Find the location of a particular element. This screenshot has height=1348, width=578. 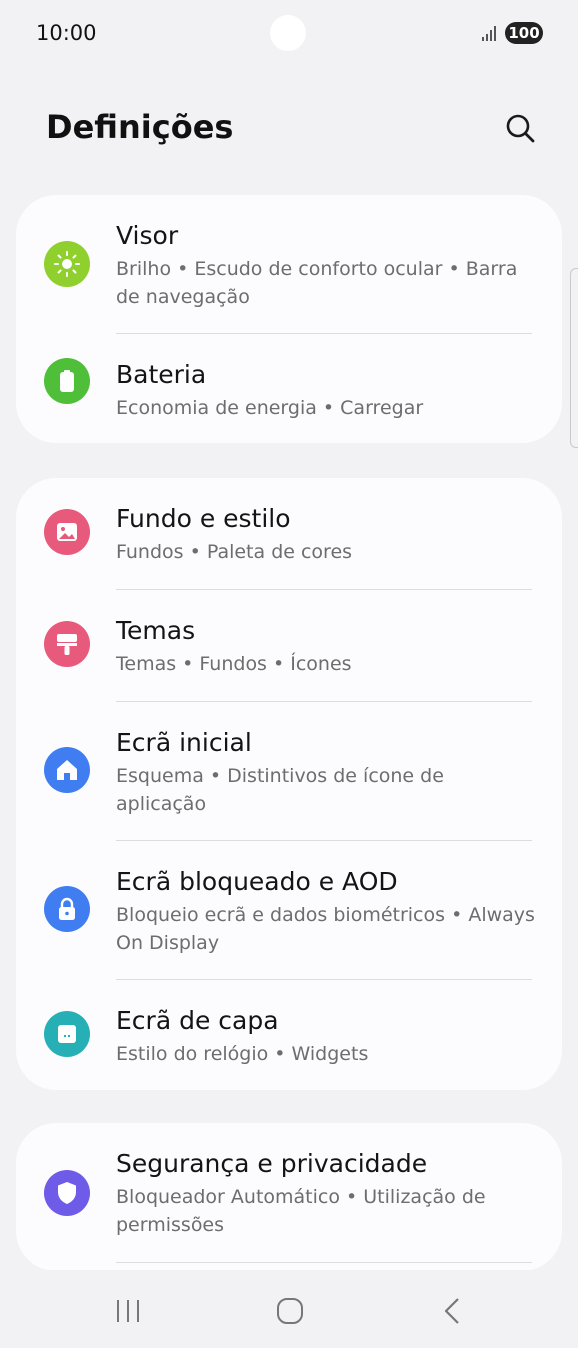

navigation-bar is located at coordinates (289, 1309).